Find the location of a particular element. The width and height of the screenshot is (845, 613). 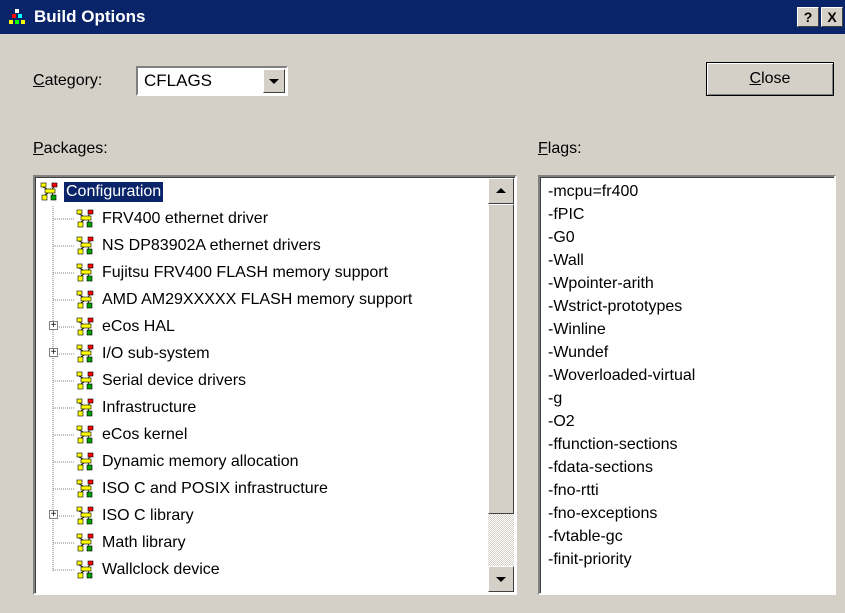

tree-item-label: FRV400 ethernet driver is located at coordinates (185, 218).